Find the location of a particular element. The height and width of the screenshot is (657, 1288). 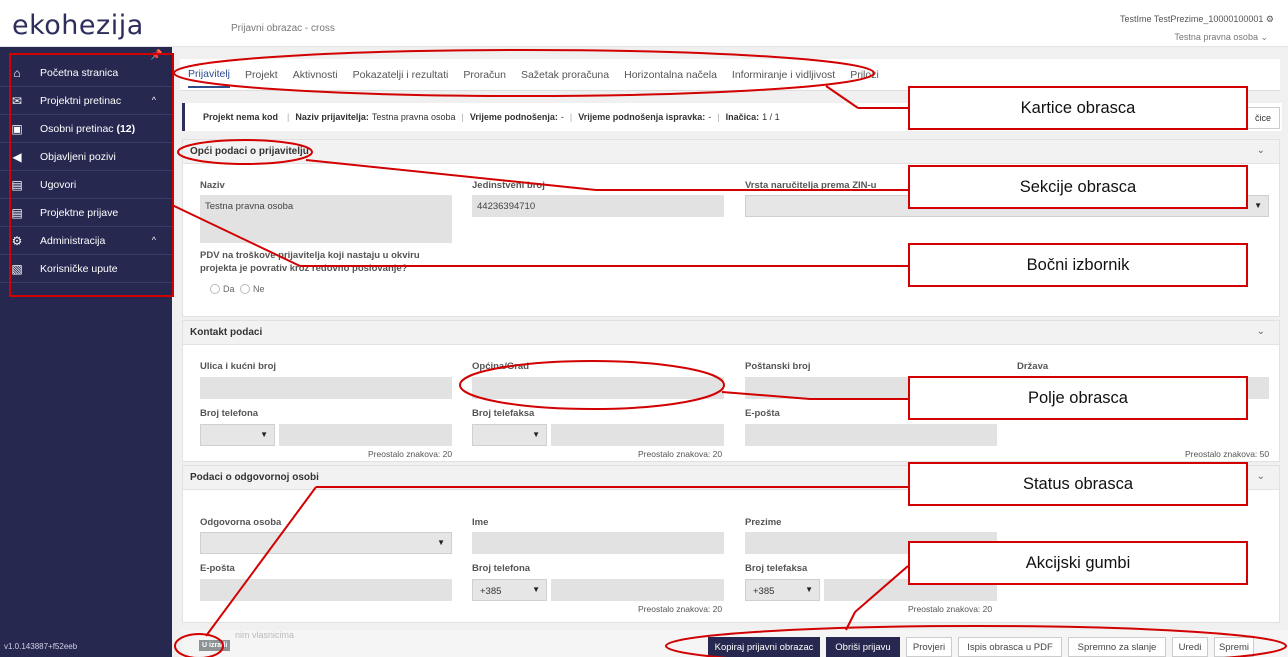

callout-sidebar: Bočni izbornik is located at coordinates (1078, 265).